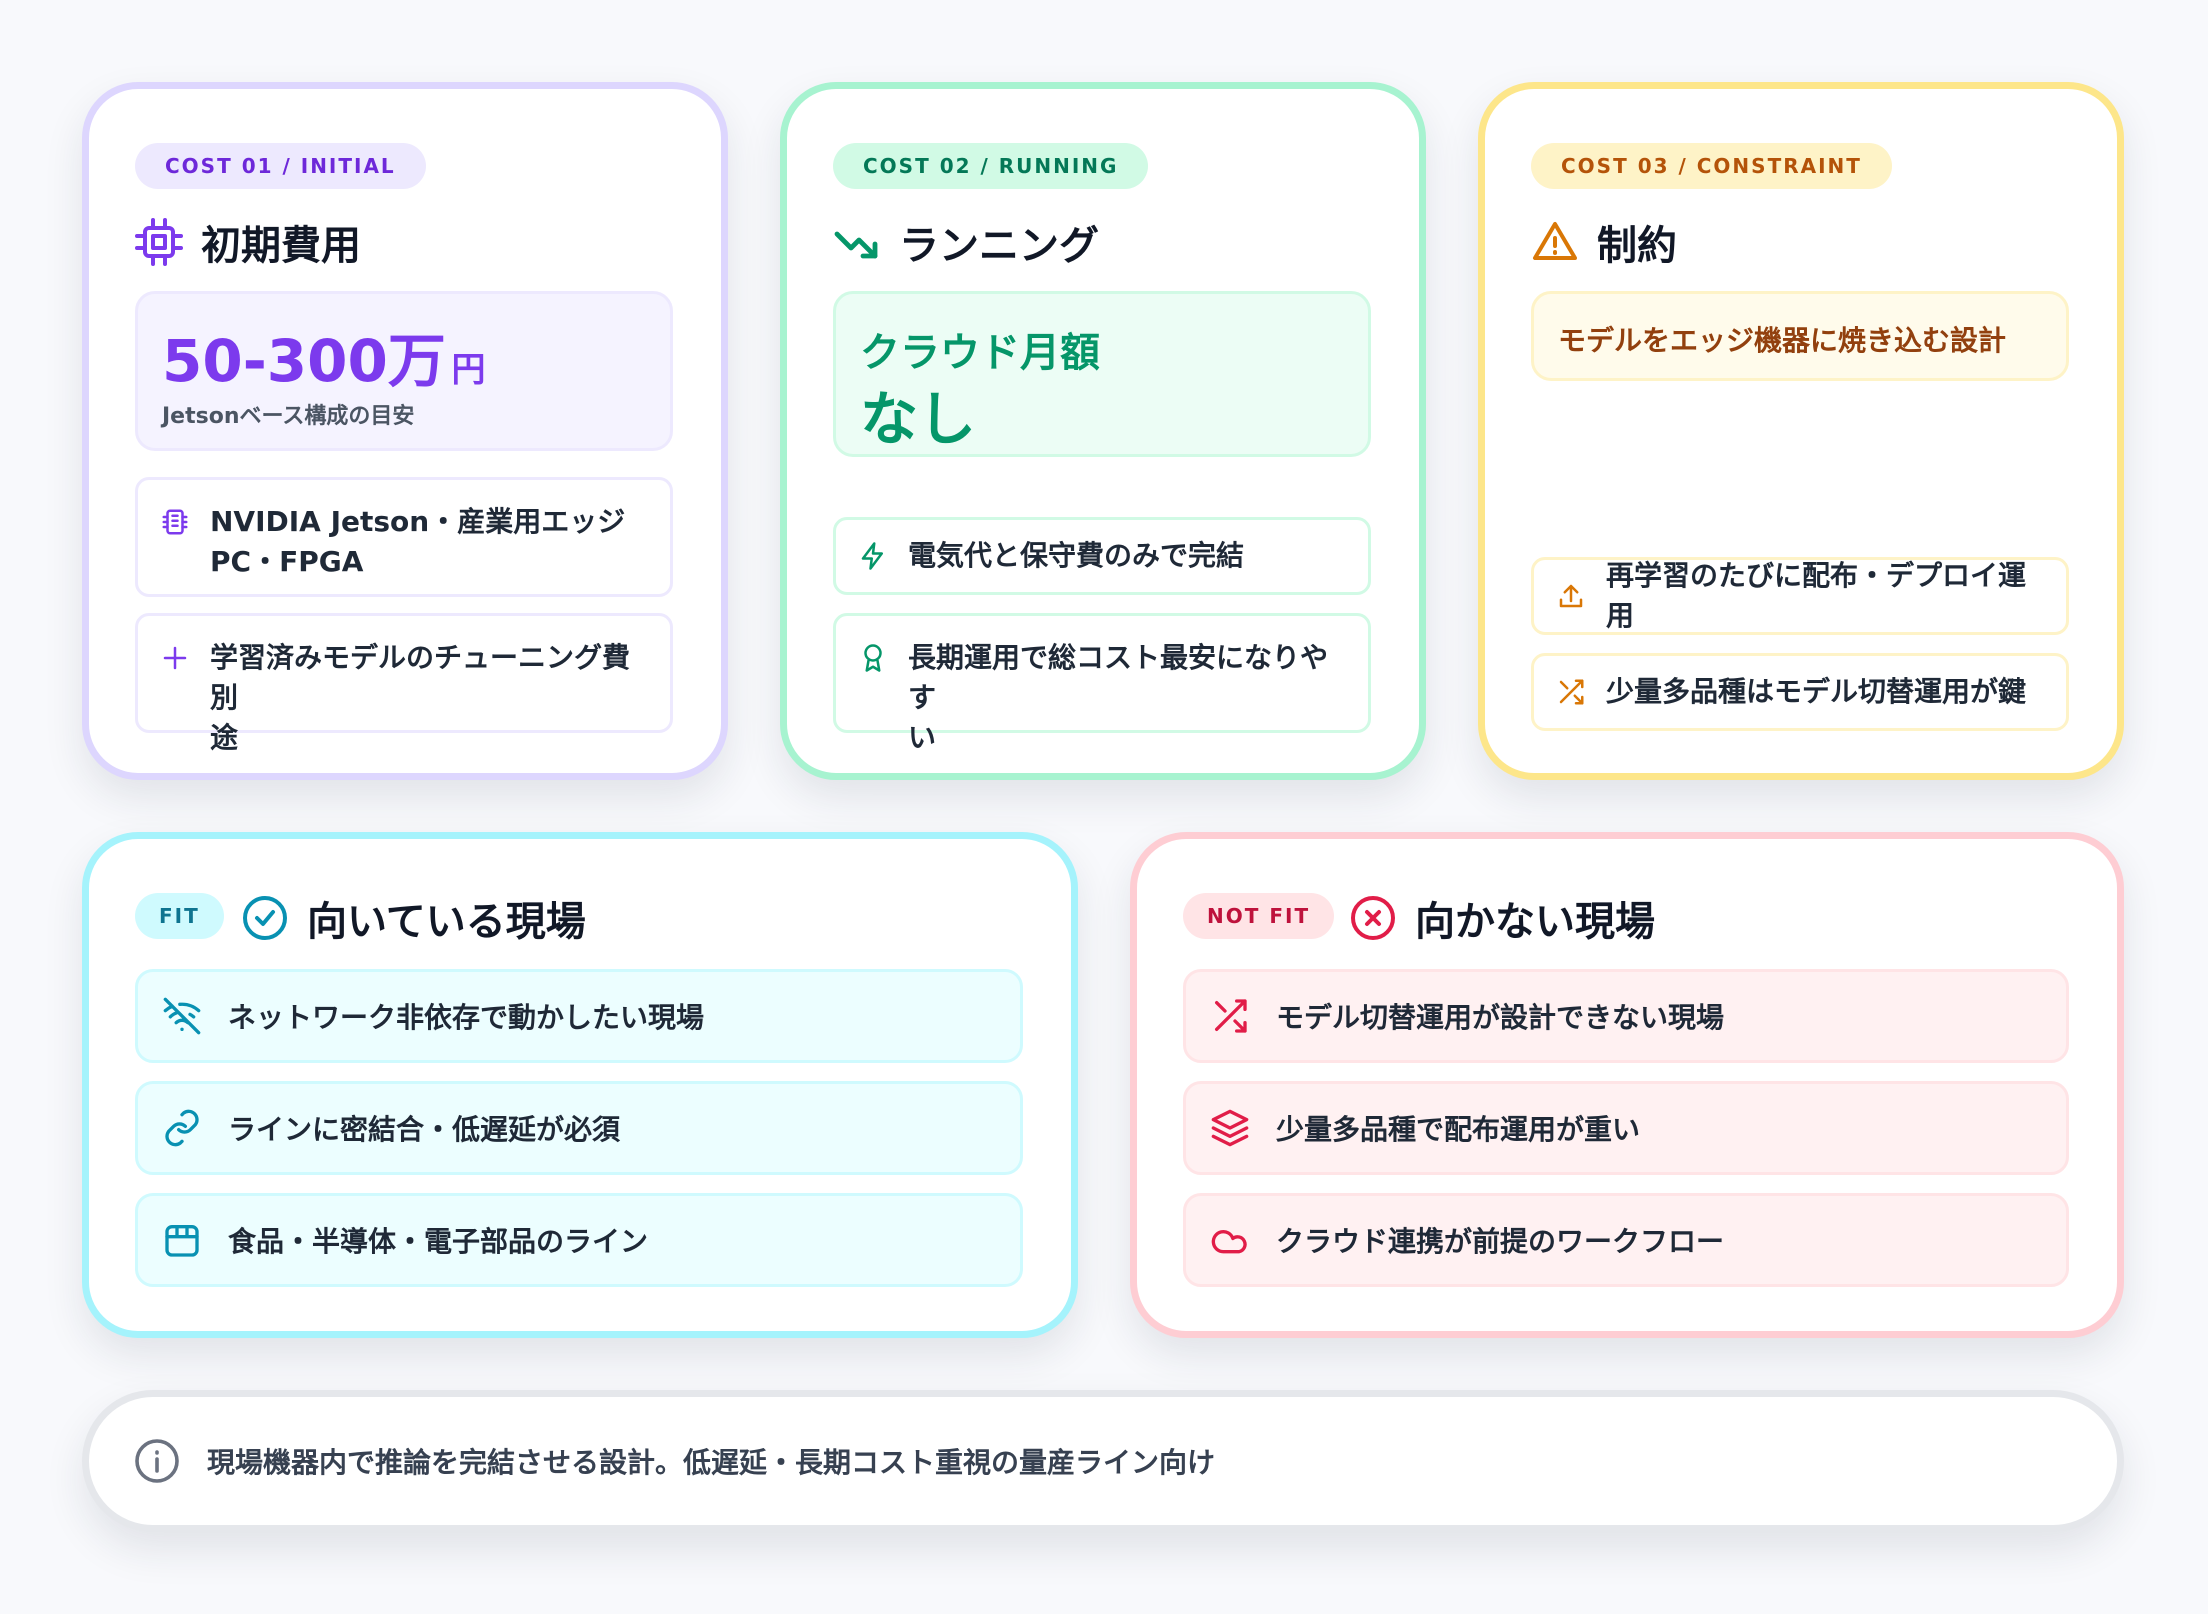 This screenshot has height=1614, width=2208. I want to click on initial-item-hardware: NVIDIA Jetson・産業用エッジ PC・FPGA, so click(404, 537).